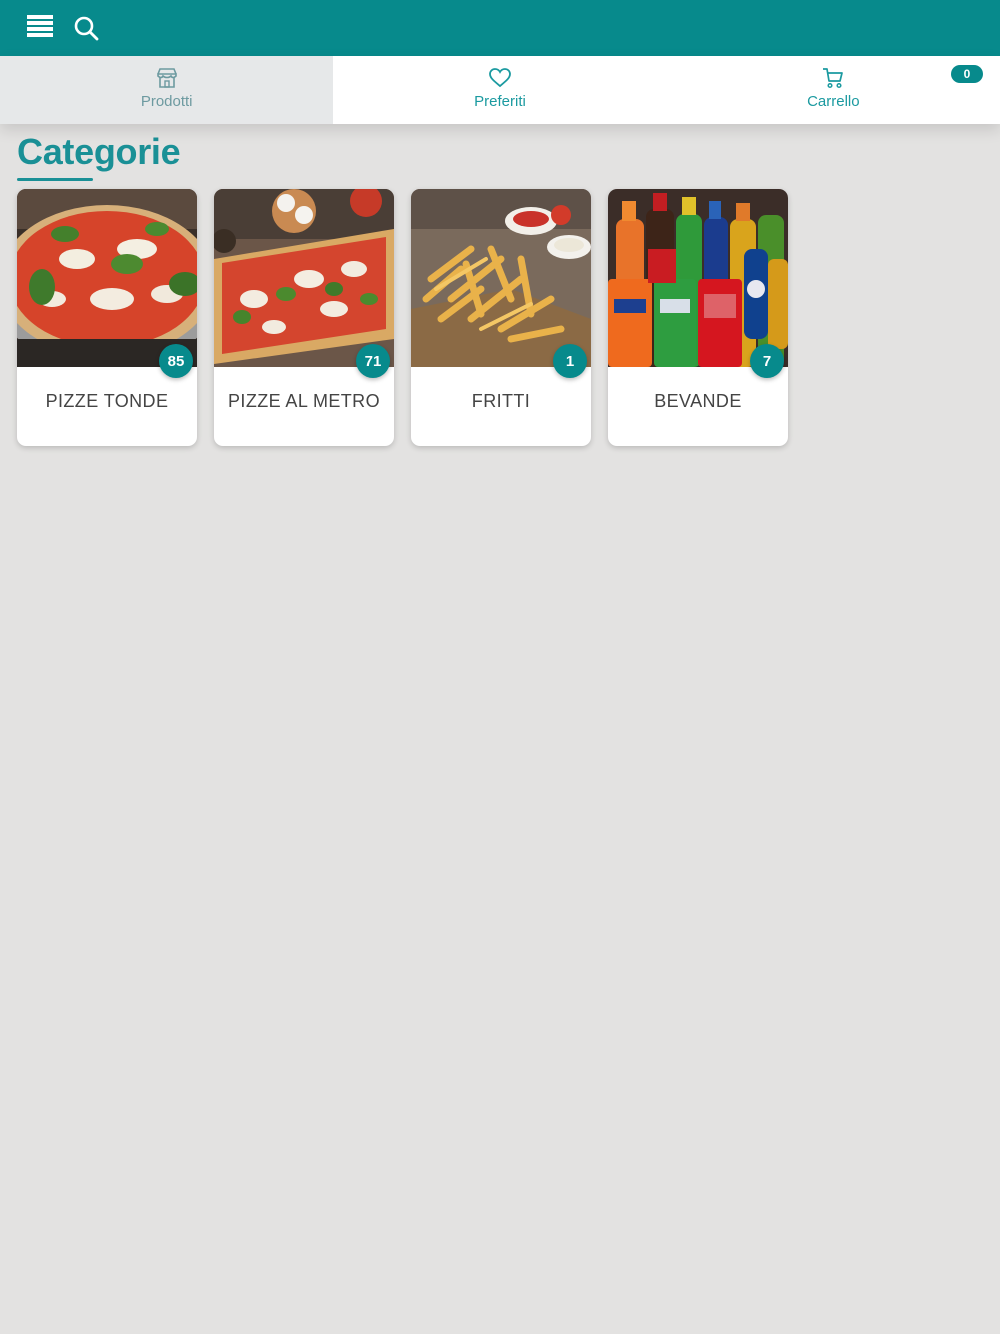  Describe the element at coordinates (107, 278) in the screenshot. I see `round-pizza-image` at that location.